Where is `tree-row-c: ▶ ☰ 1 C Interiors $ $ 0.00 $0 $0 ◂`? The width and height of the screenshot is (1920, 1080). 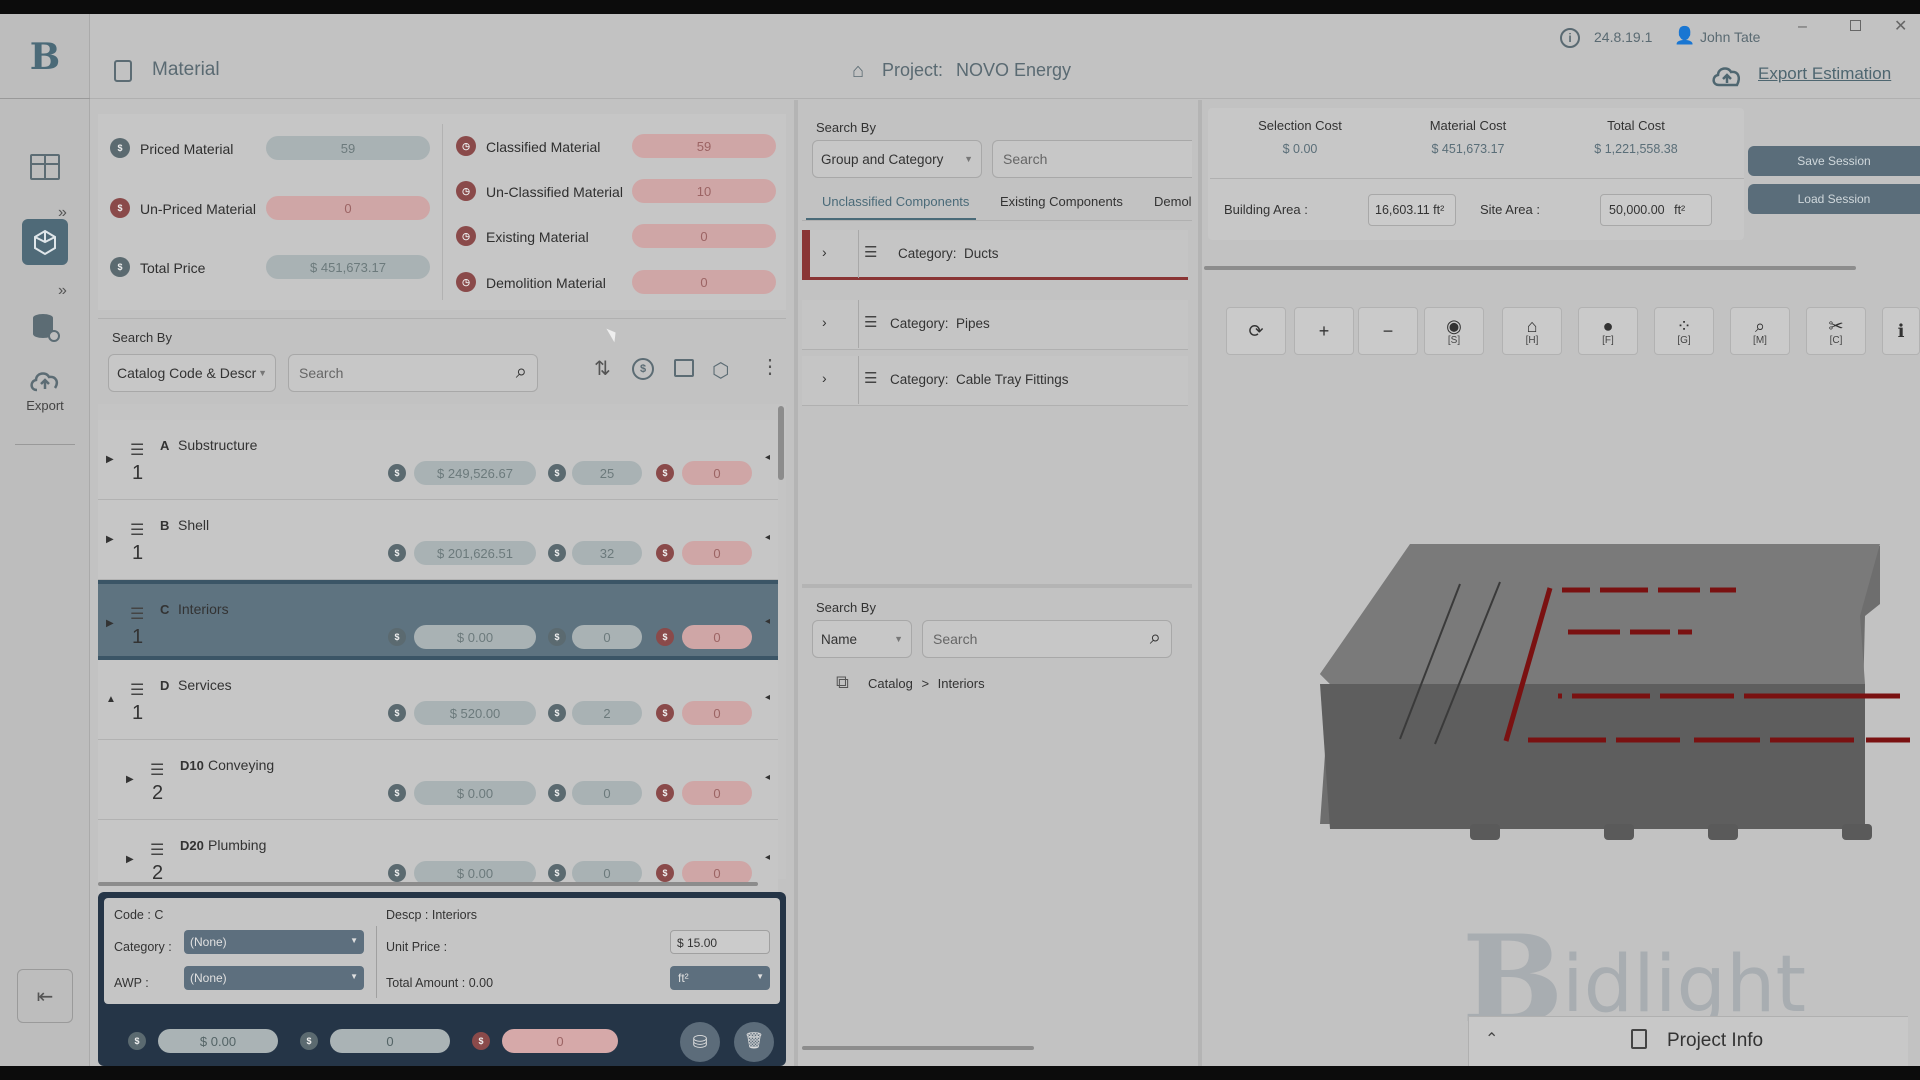 tree-row-c: ▶ ☰ 1 C Interiors $ $ 0.00 $0 $0 ◂ is located at coordinates (438, 620).